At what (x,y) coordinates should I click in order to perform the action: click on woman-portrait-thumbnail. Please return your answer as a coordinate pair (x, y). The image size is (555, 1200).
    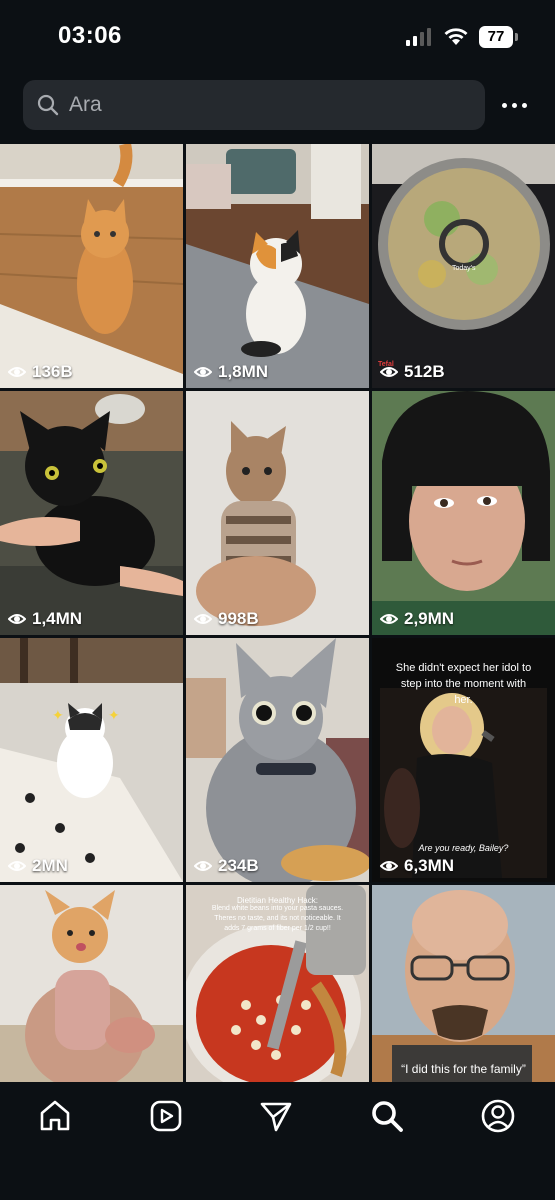
    Looking at the image, I should click on (463, 513).